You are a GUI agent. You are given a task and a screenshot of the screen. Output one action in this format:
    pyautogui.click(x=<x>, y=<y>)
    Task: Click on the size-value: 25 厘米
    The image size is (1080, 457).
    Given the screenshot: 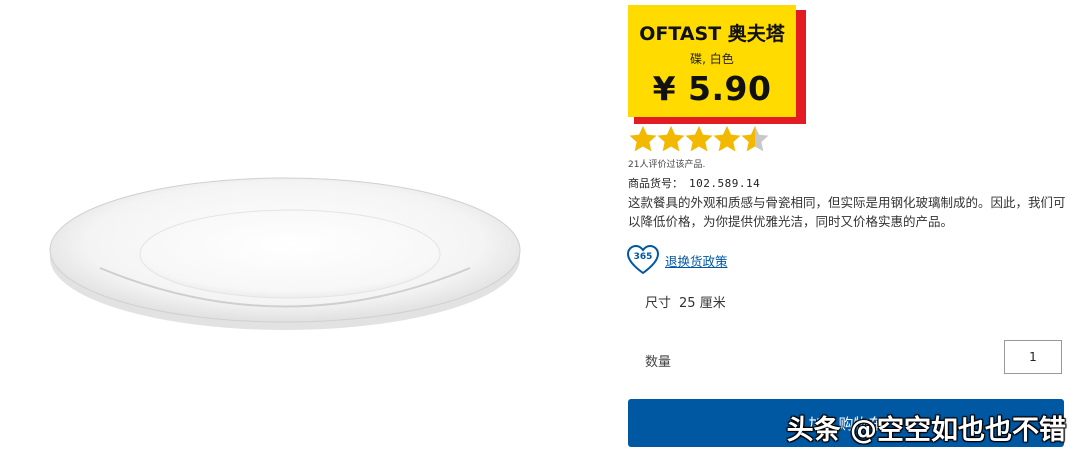 What is the action you would take?
    pyautogui.click(x=702, y=303)
    